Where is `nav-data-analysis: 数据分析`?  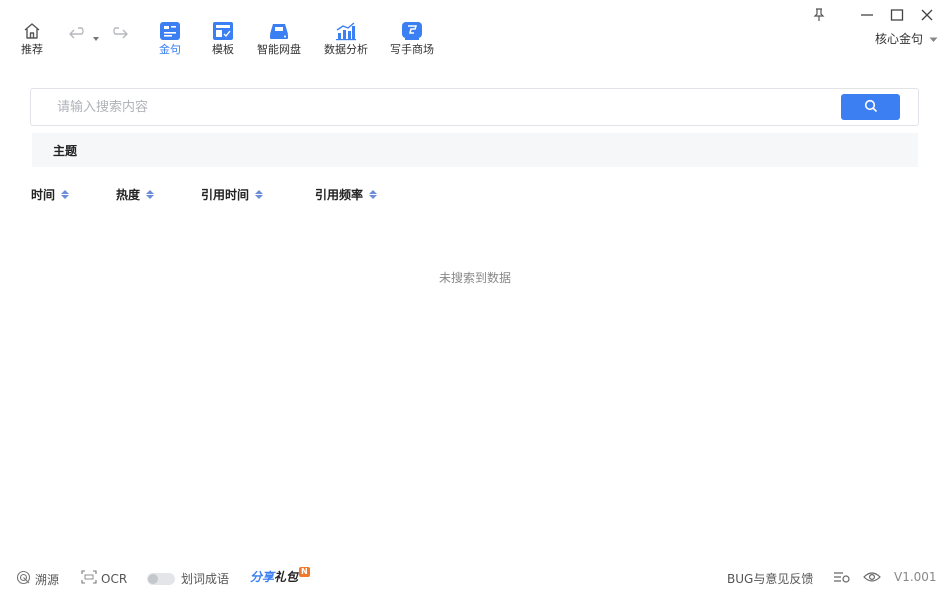 nav-data-analysis: 数据分析 is located at coordinates (346, 38).